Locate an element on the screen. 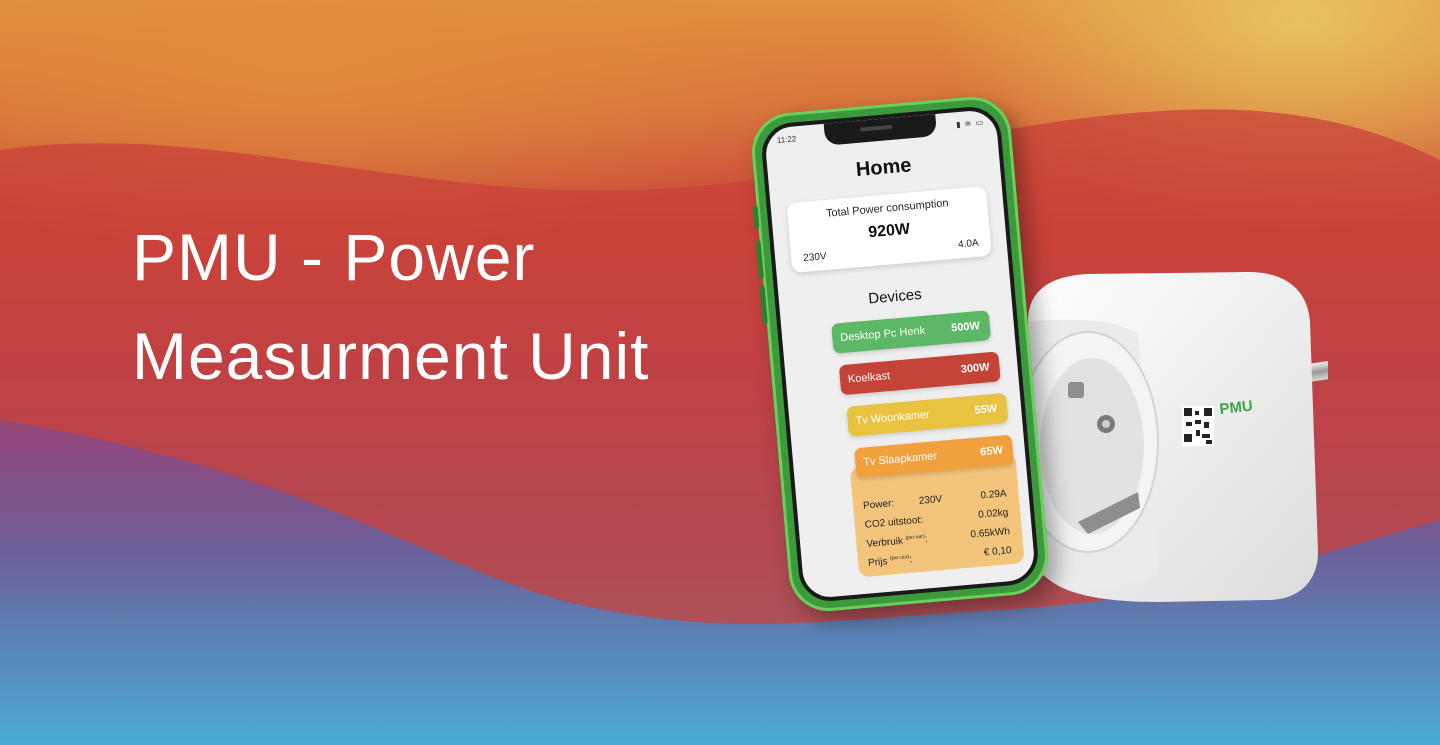 This screenshot has width=1440, height=745. headline: PMU - Power Measurment Unit is located at coordinates (391, 307).